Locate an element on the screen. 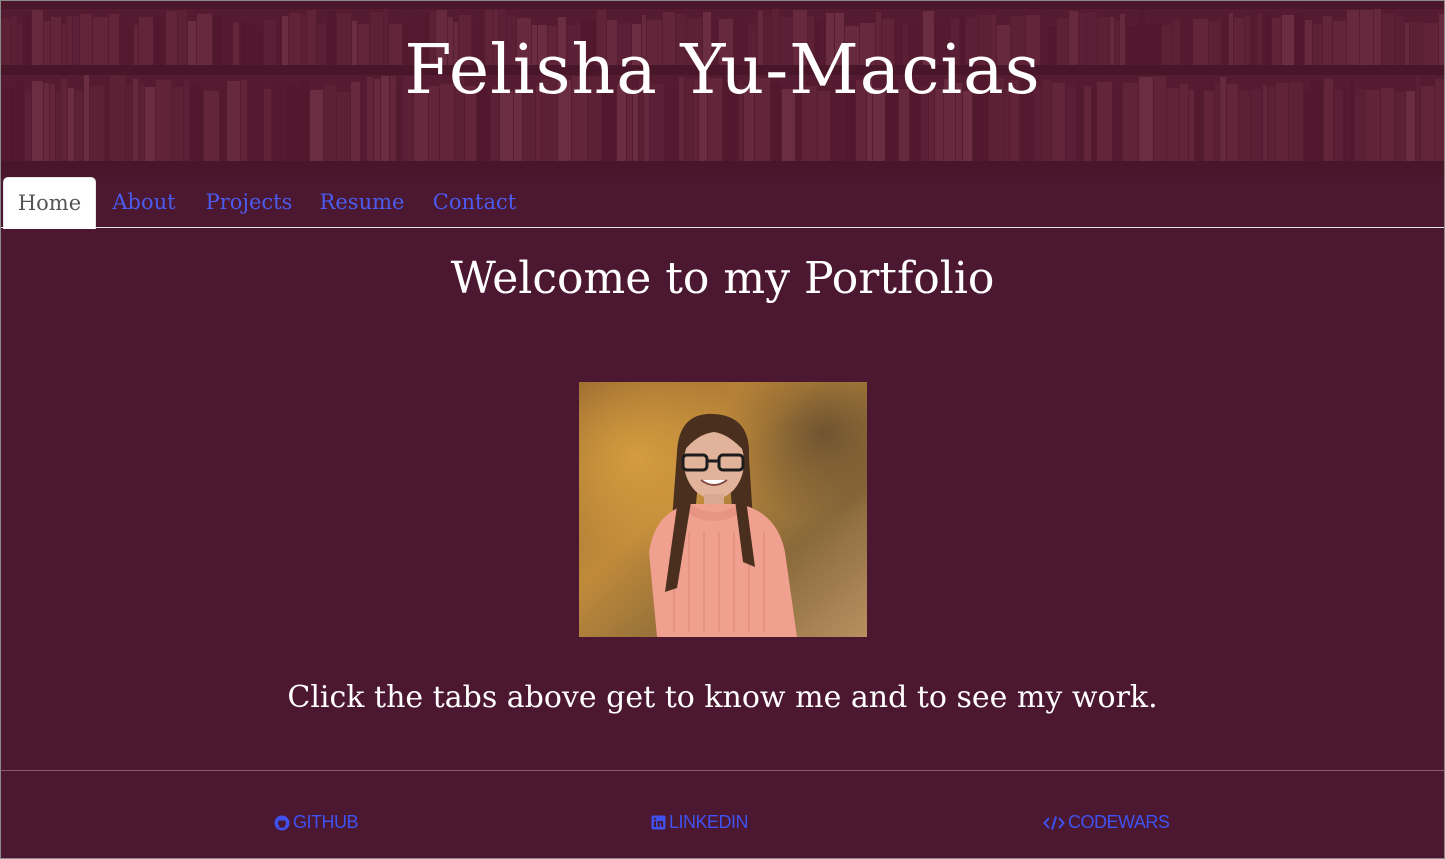  codewars-link: CODEWARS is located at coordinates (1106, 822).